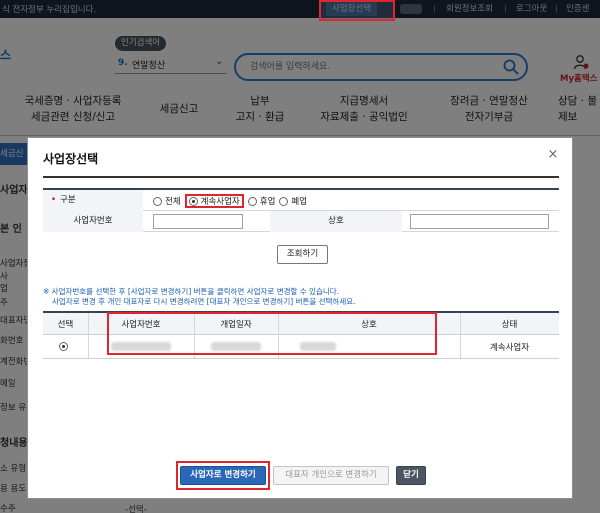 The image size is (600, 513). I want to click on bizno-label: 사업자번호, so click(93, 221).